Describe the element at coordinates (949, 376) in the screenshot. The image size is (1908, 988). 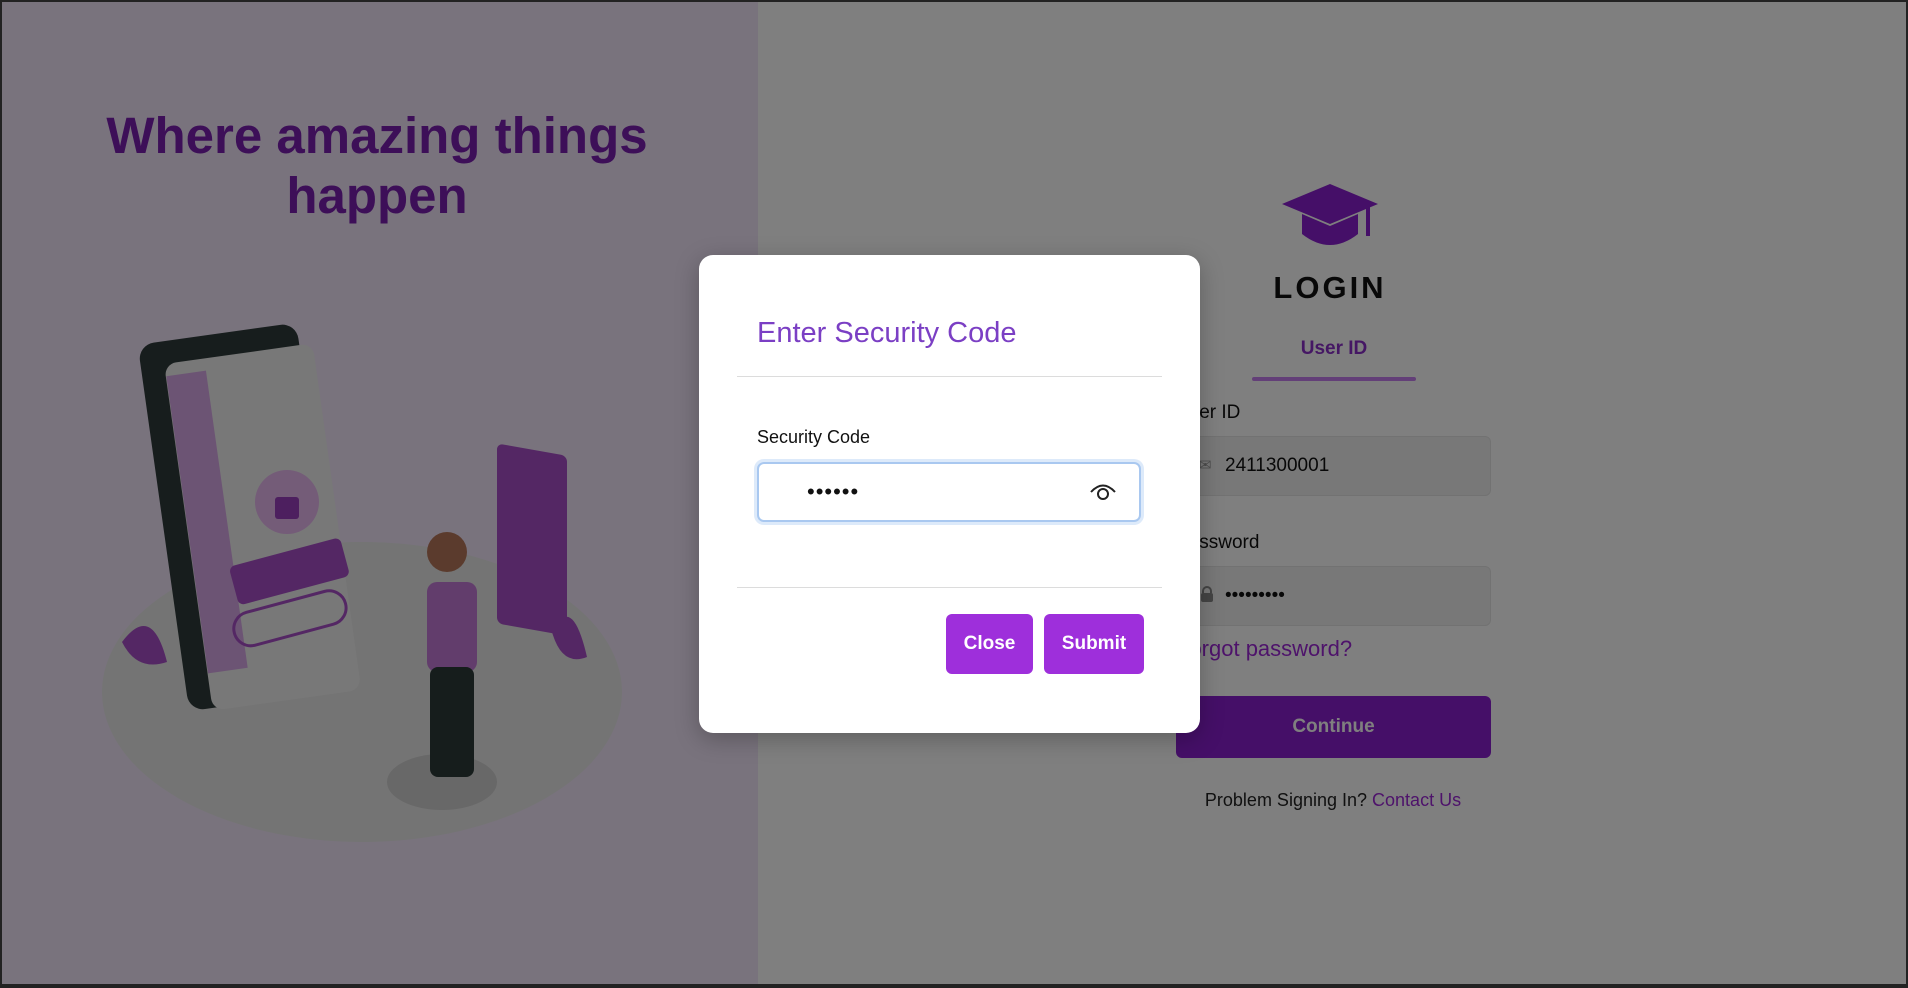
I see `modal-divider-top` at that location.